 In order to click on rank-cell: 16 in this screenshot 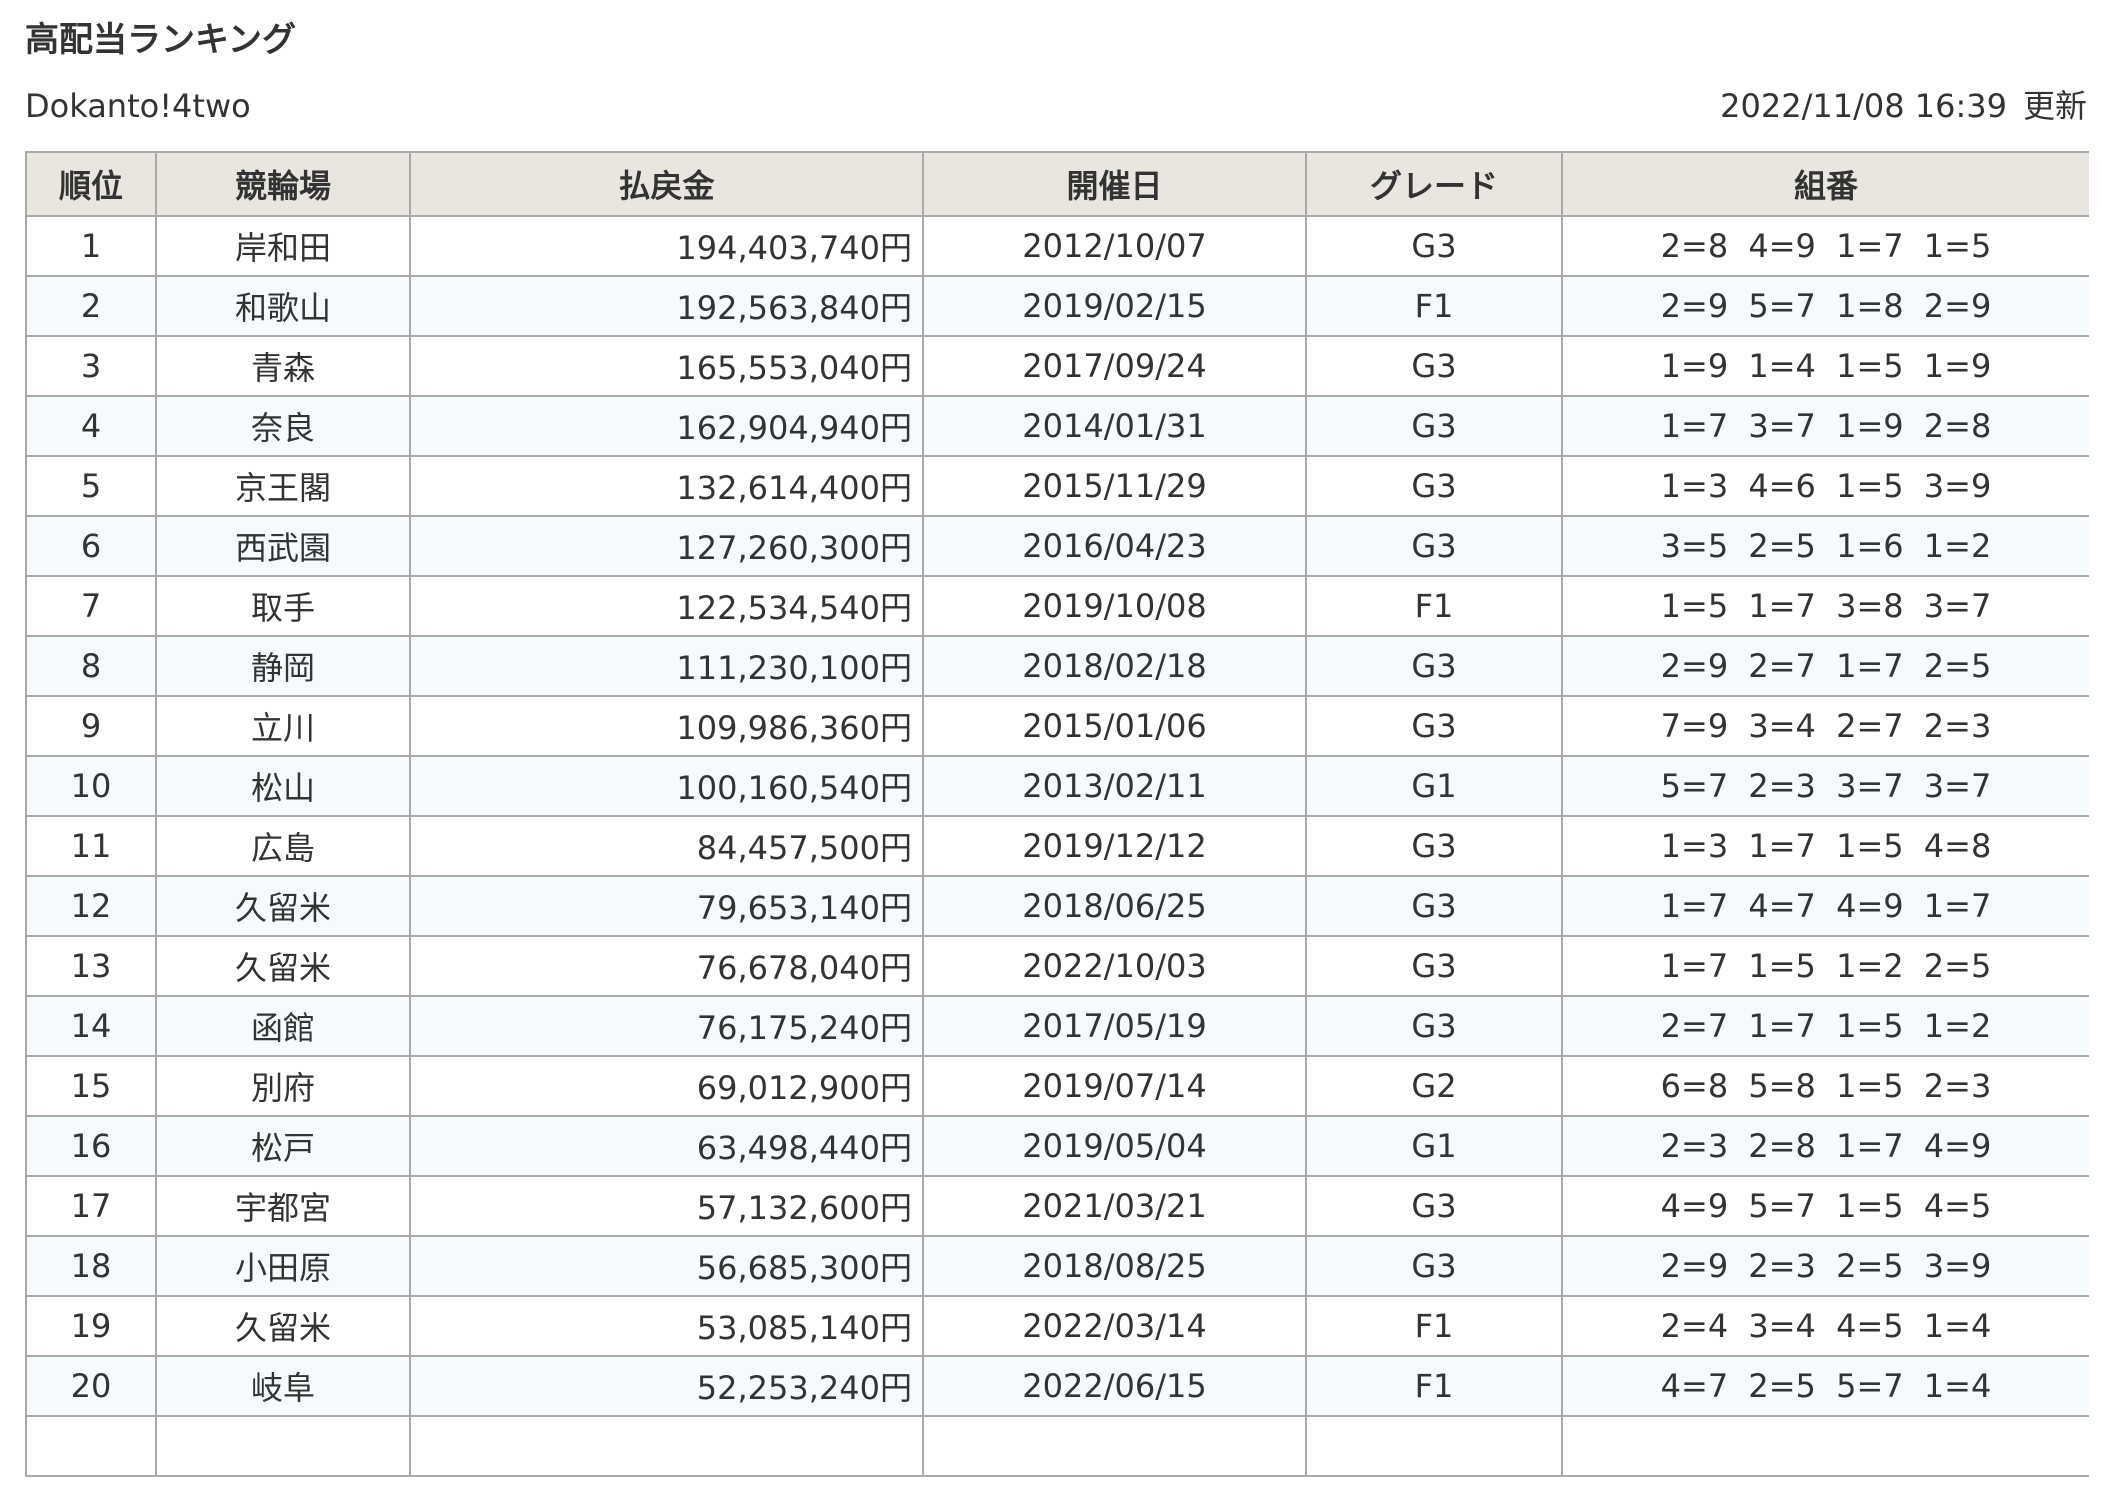, I will do `click(91, 1146)`.